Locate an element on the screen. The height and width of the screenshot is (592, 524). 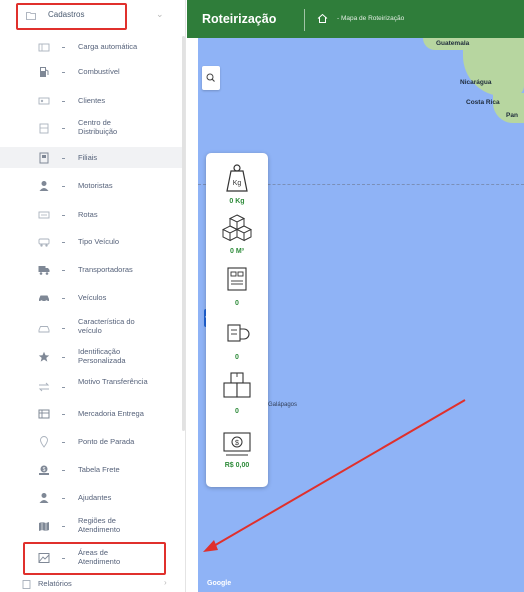
map-label-guatemala: Guatemala is located at coordinates (453, 43).